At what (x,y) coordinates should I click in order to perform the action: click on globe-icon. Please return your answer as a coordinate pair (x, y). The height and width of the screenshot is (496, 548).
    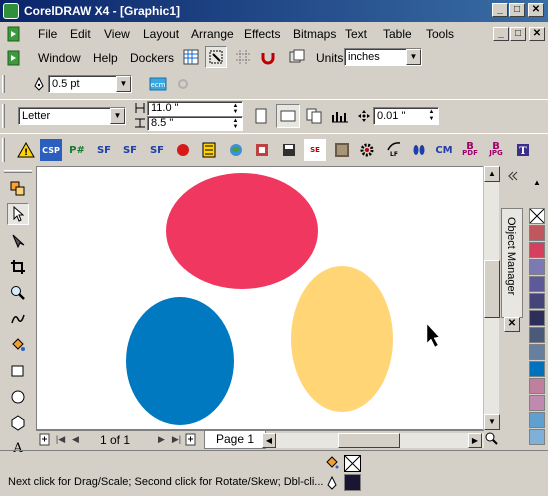
    Looking at the image, I should click on (236, 150).